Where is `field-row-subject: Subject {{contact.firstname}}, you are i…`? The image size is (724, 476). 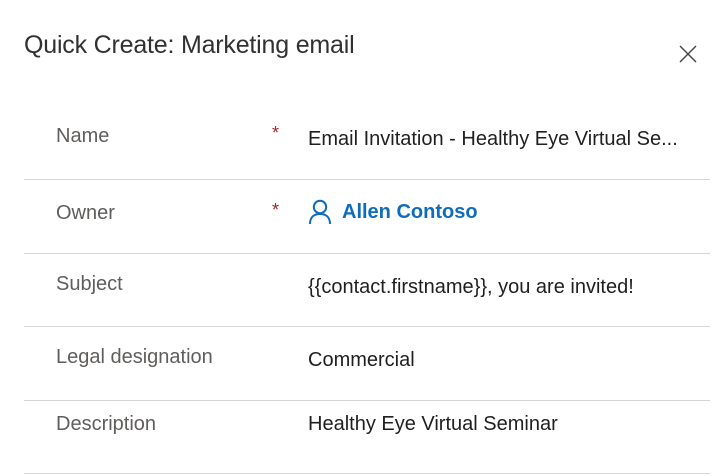 field-row-subject: Subject {{contact.firstname}}, you are i… is located at coordinates (367, 290).